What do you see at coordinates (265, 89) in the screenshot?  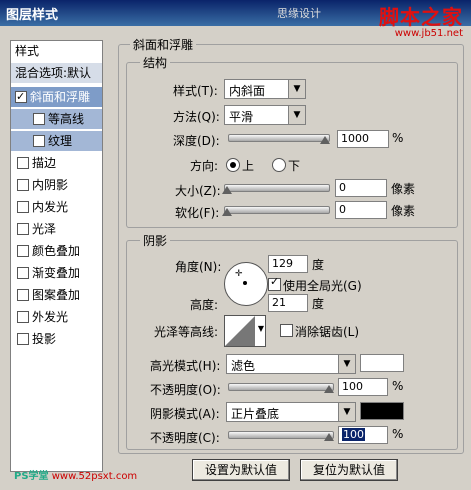 I see `style-select: 内斜面 ▼` at bounding box center [265, 89].